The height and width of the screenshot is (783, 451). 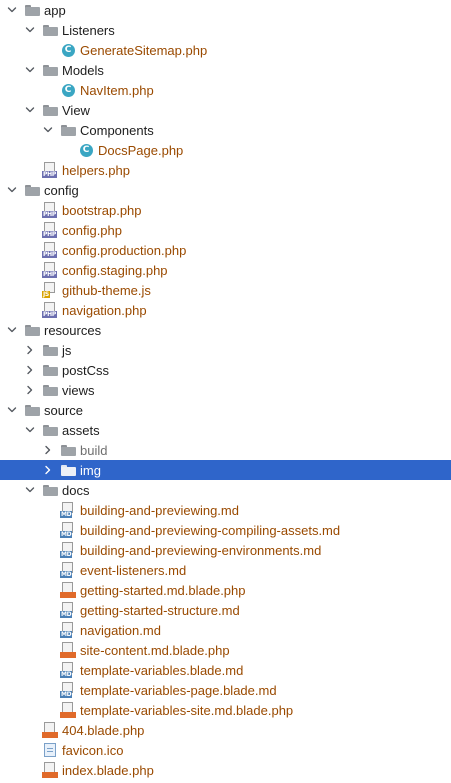 What do you see at coordinates (225, 70) in the screenshot?
I see `tree-folder-models: Models` at bounding box center [225, 70].